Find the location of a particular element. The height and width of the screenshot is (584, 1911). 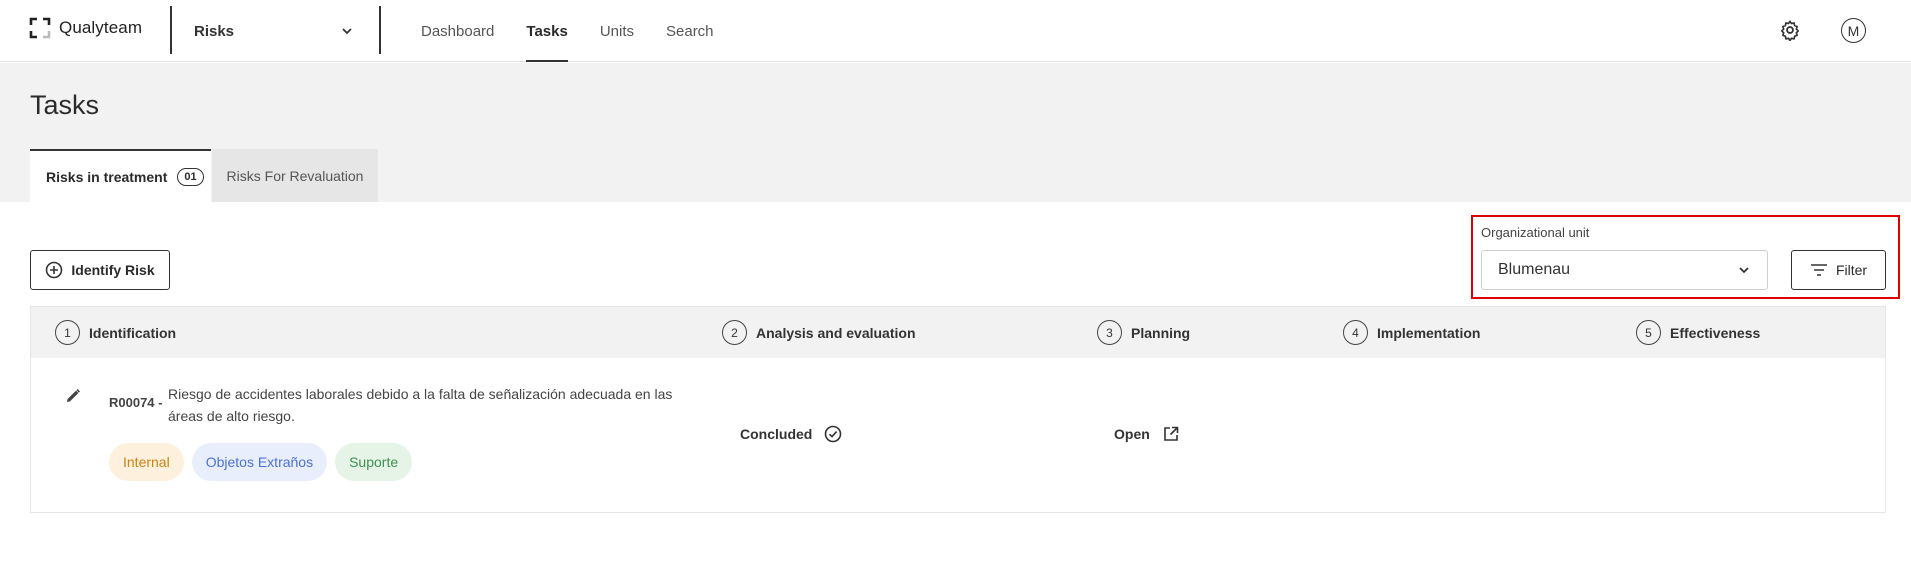

identify-risk-button: Identify Risk is located at coordinates (100, 270).